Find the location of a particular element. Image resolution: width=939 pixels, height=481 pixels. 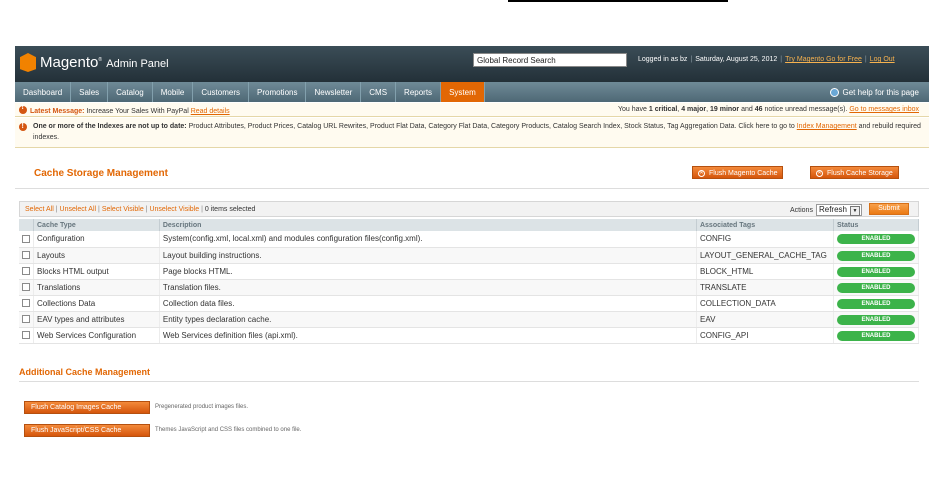

cache-type-cell: Blocks HTML output is located at coordinates (96, 271).